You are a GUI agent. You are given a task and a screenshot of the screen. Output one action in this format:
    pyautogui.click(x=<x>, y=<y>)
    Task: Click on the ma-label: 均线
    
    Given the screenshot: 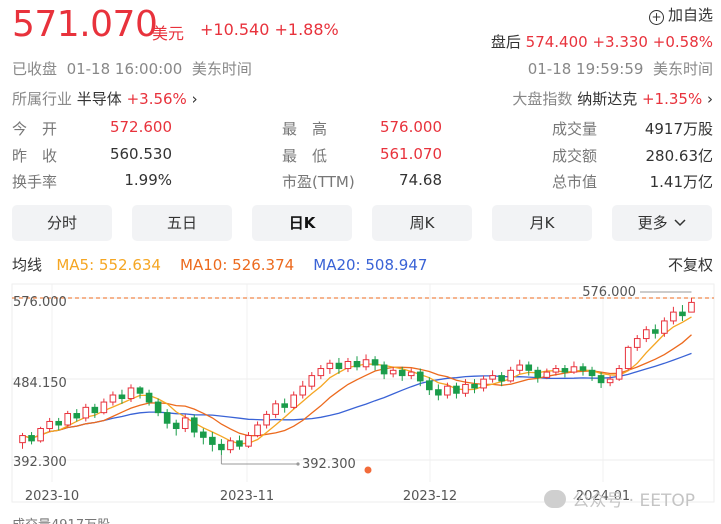 What is the action you would take?
    pyautogui.click(x=27, y=265)
    